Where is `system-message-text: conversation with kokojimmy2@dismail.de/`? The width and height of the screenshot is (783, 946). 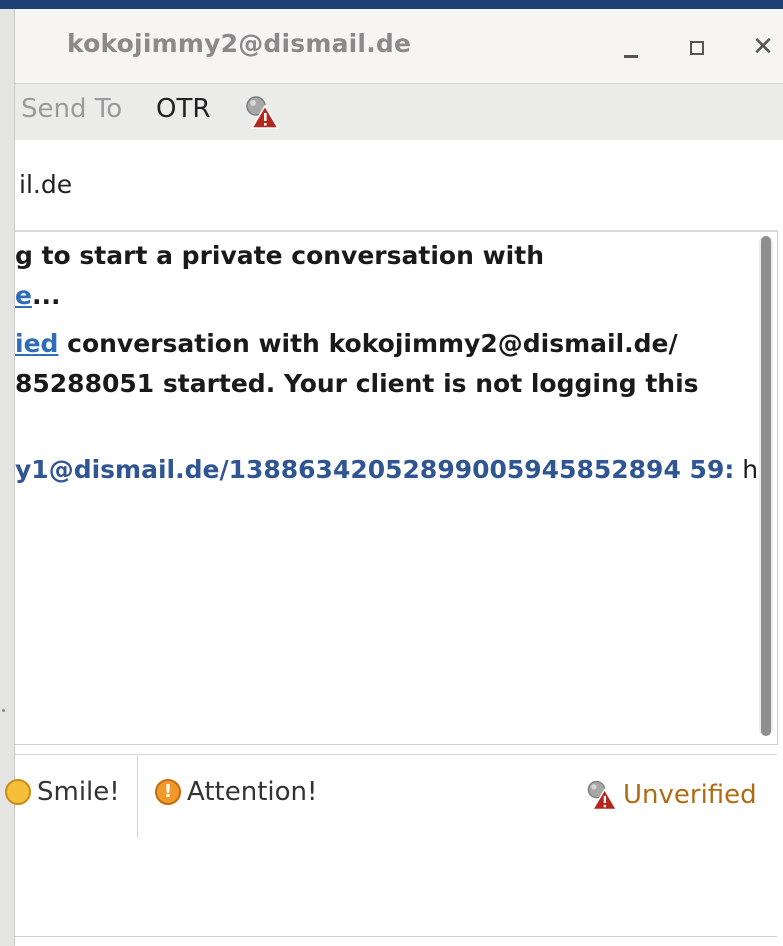 system-message-text: conversation with kokojimmy2@dismail.de/ is located at coordinates (368, 343).